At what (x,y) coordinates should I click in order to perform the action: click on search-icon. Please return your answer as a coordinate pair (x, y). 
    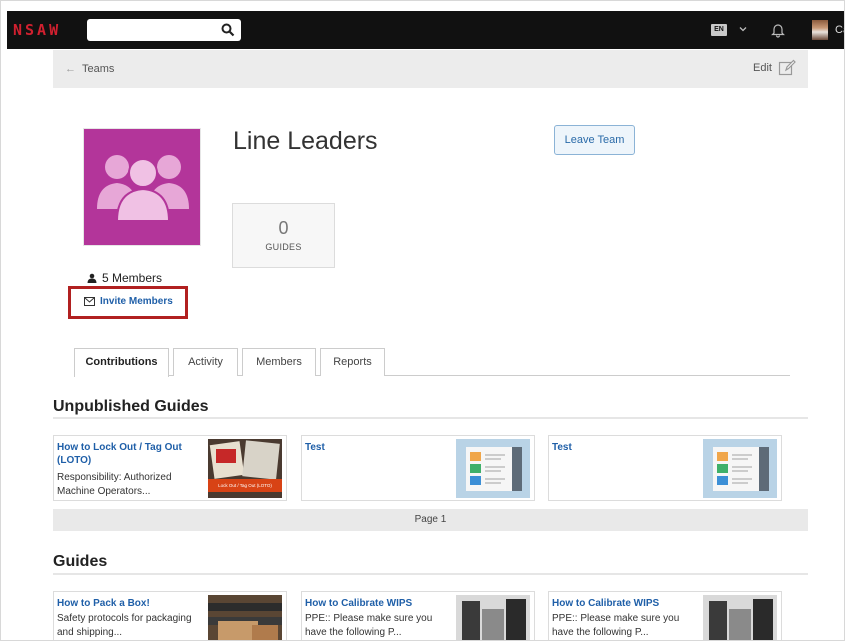
    Looking at the image, I should click on (228, 30).